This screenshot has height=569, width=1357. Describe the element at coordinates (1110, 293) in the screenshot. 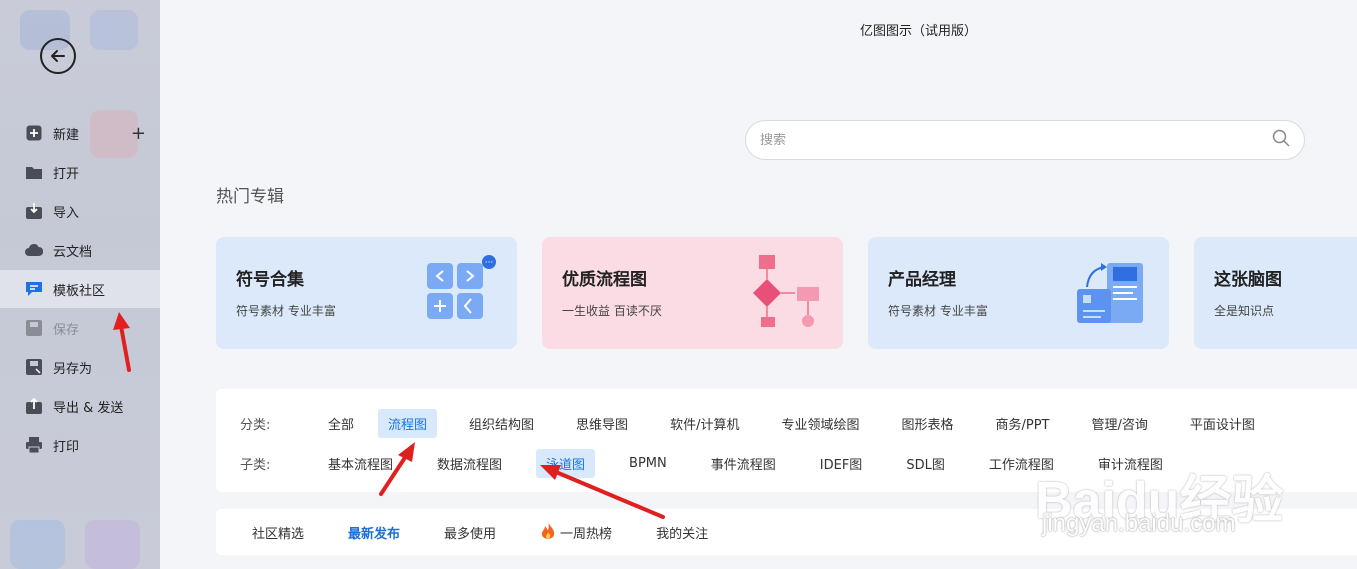

I see `product-illustration-icon` at that location.